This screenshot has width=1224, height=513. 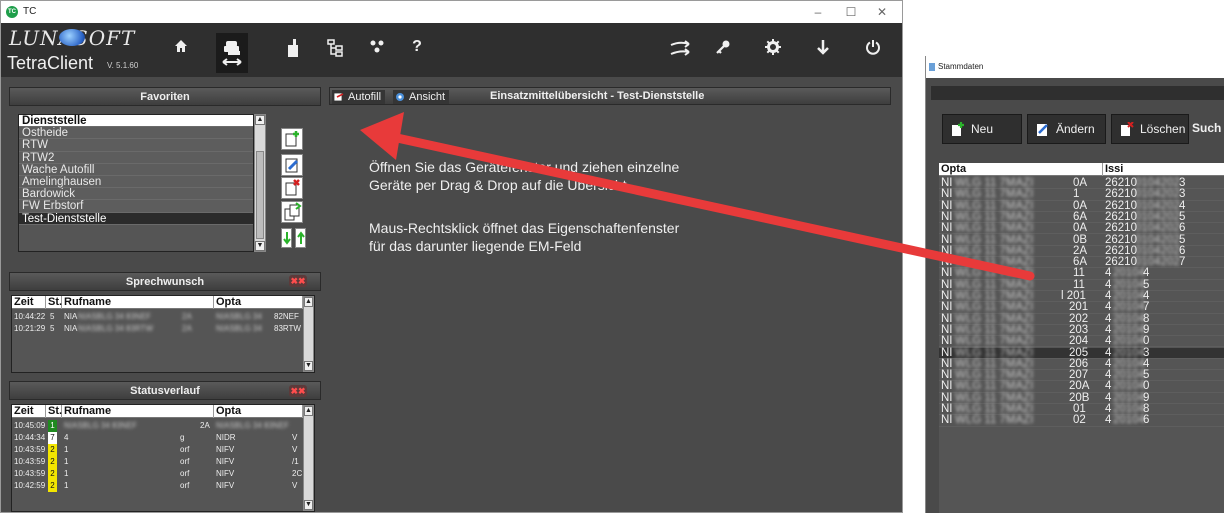 I want to click on power-button, so click(x=873, y=50).